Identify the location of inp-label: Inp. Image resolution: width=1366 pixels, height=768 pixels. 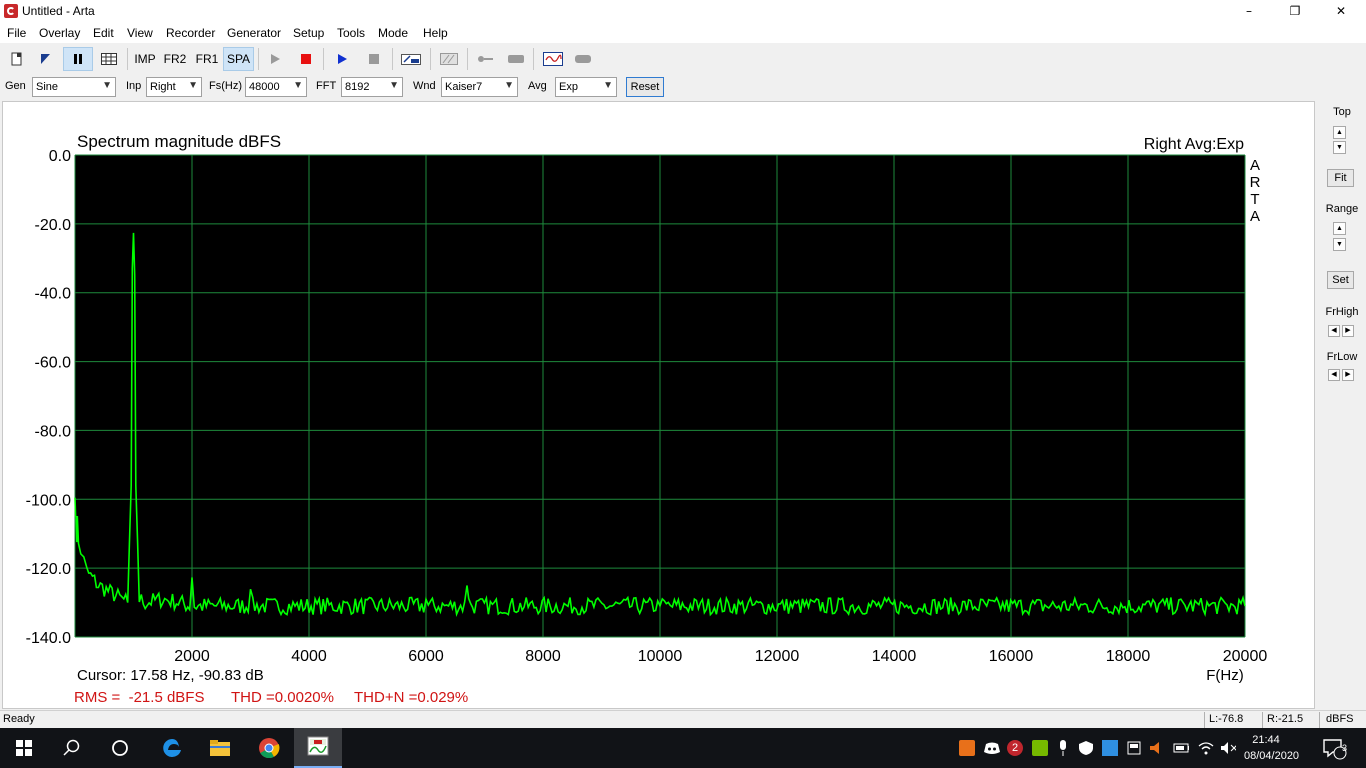
(134, 86).